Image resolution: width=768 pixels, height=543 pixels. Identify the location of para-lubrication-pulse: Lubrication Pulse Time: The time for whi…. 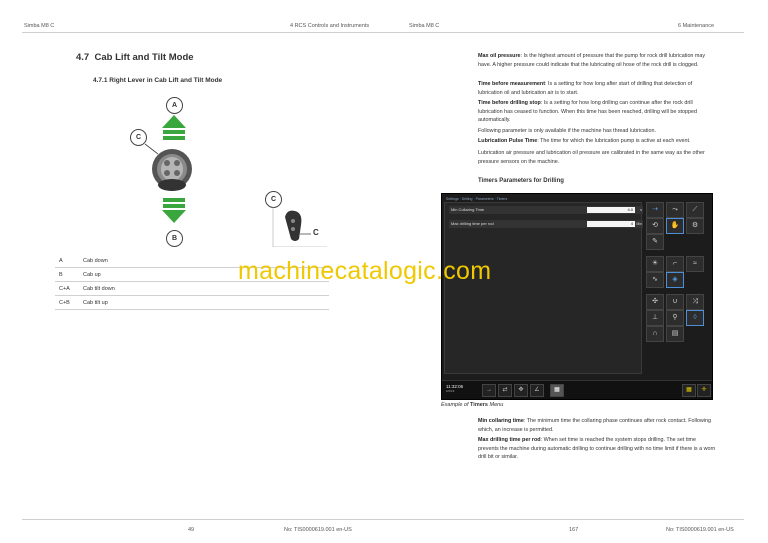
(584, 141).